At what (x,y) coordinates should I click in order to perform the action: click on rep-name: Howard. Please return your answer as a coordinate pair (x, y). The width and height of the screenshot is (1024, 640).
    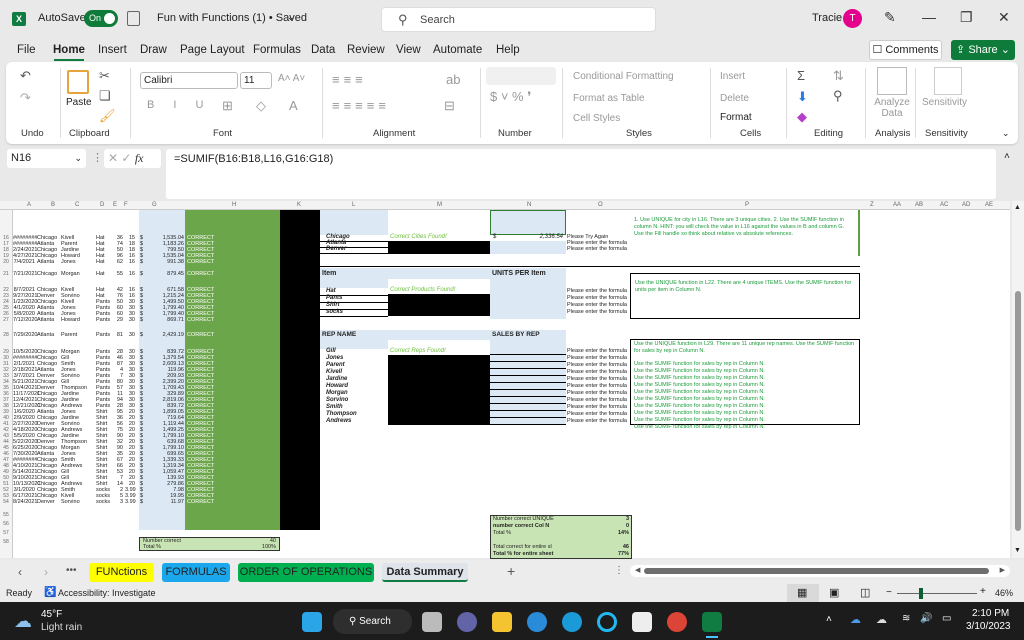
    Looking at the image, I should click on (337, 386).